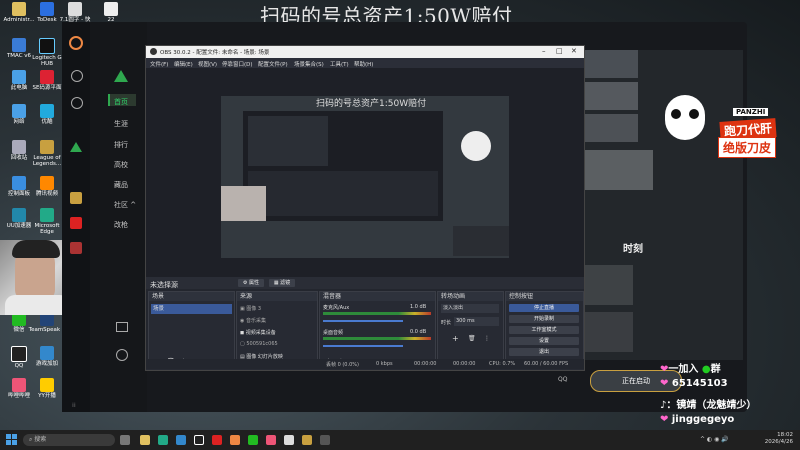  What do you see at coordinates (418, 332) in the screenshot?
I see `mixer-channel-db: 0.0 dB` at bounding box center [418, 332].